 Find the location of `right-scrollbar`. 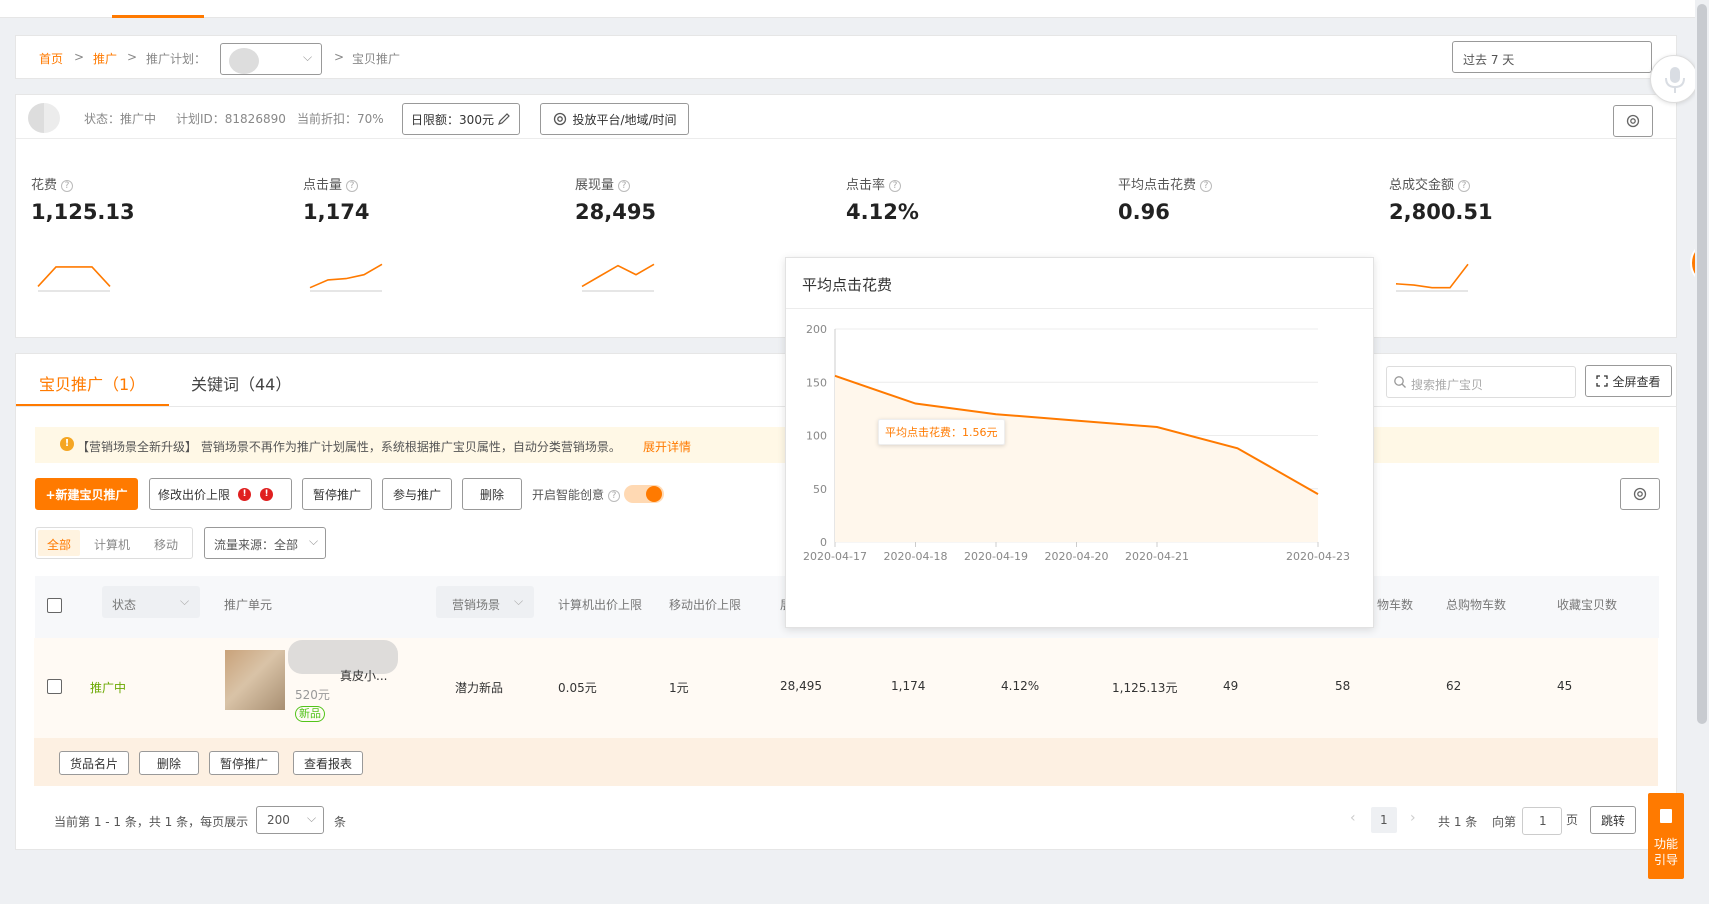

right-scrollbar is located at coordinates (1702, 452).